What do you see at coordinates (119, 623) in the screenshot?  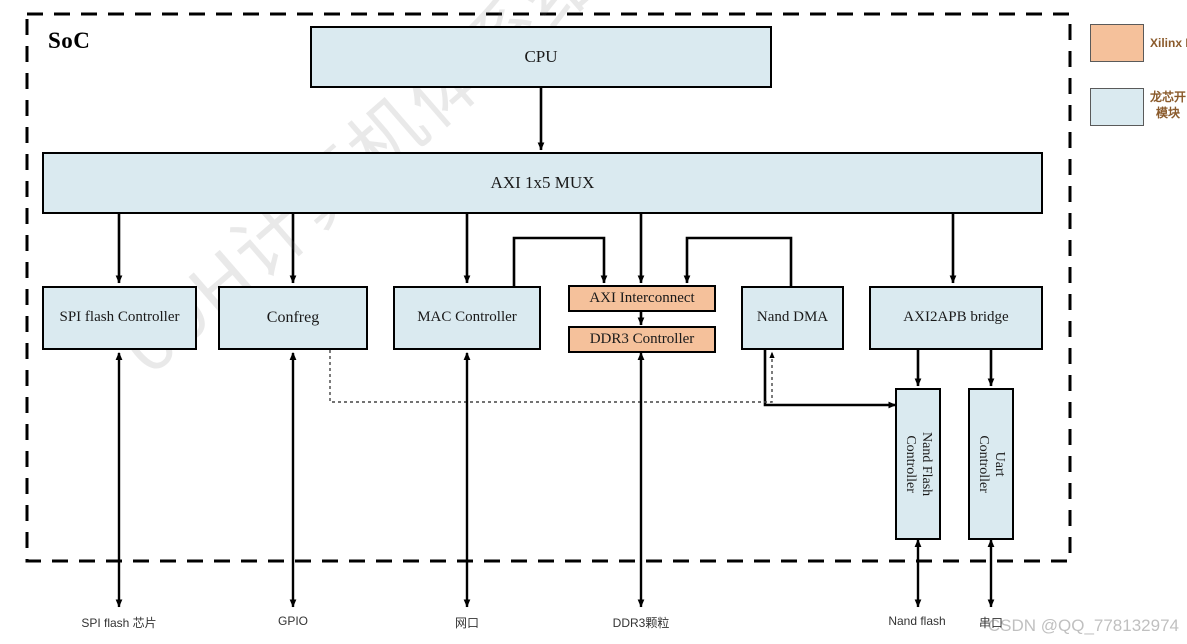 I see `external-label-spi-flash-chip: SPI flash 芯片` at bounding box center [119, 623].